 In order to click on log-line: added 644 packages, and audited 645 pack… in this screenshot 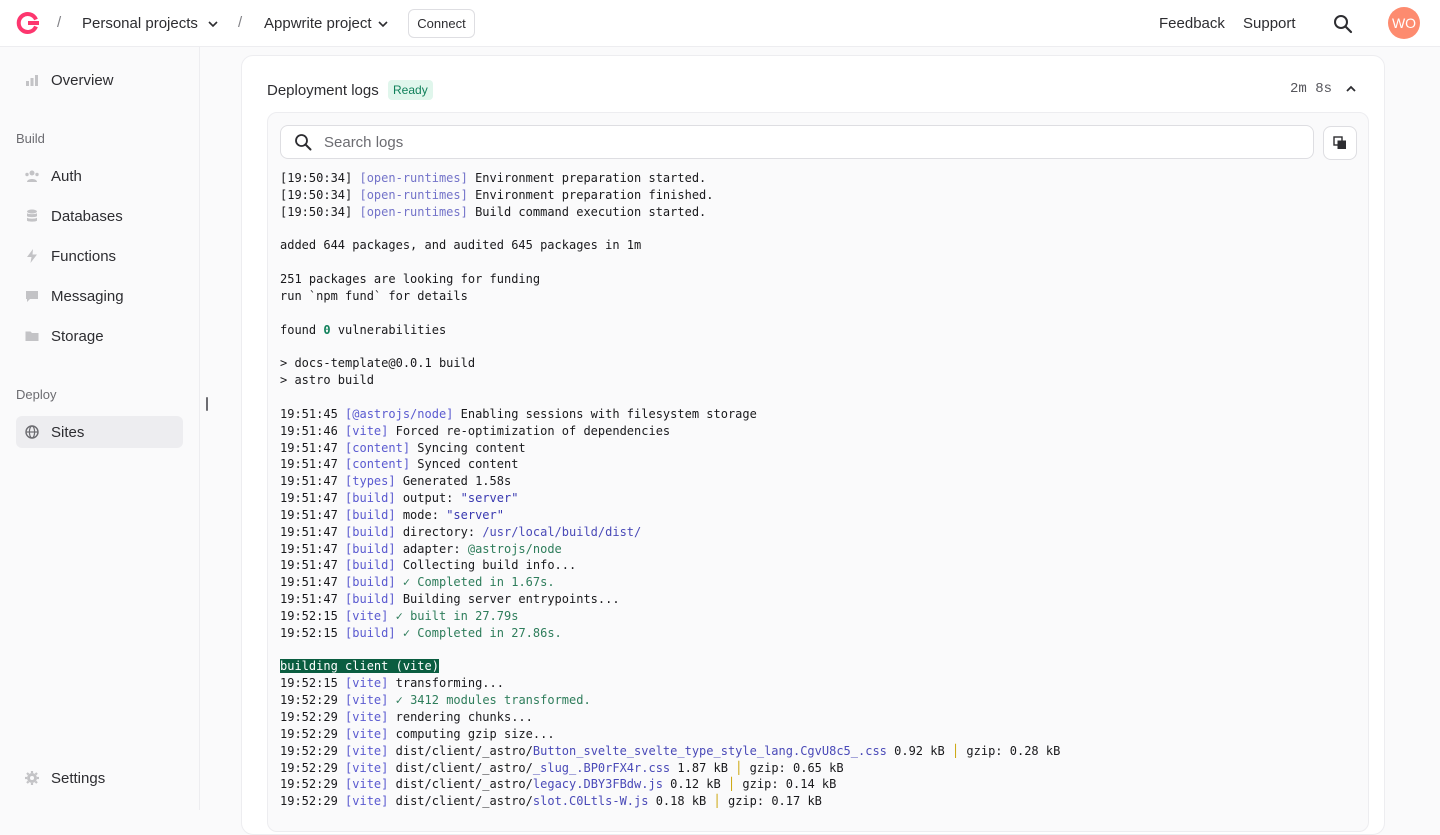, I will do `click(461, 245)`.